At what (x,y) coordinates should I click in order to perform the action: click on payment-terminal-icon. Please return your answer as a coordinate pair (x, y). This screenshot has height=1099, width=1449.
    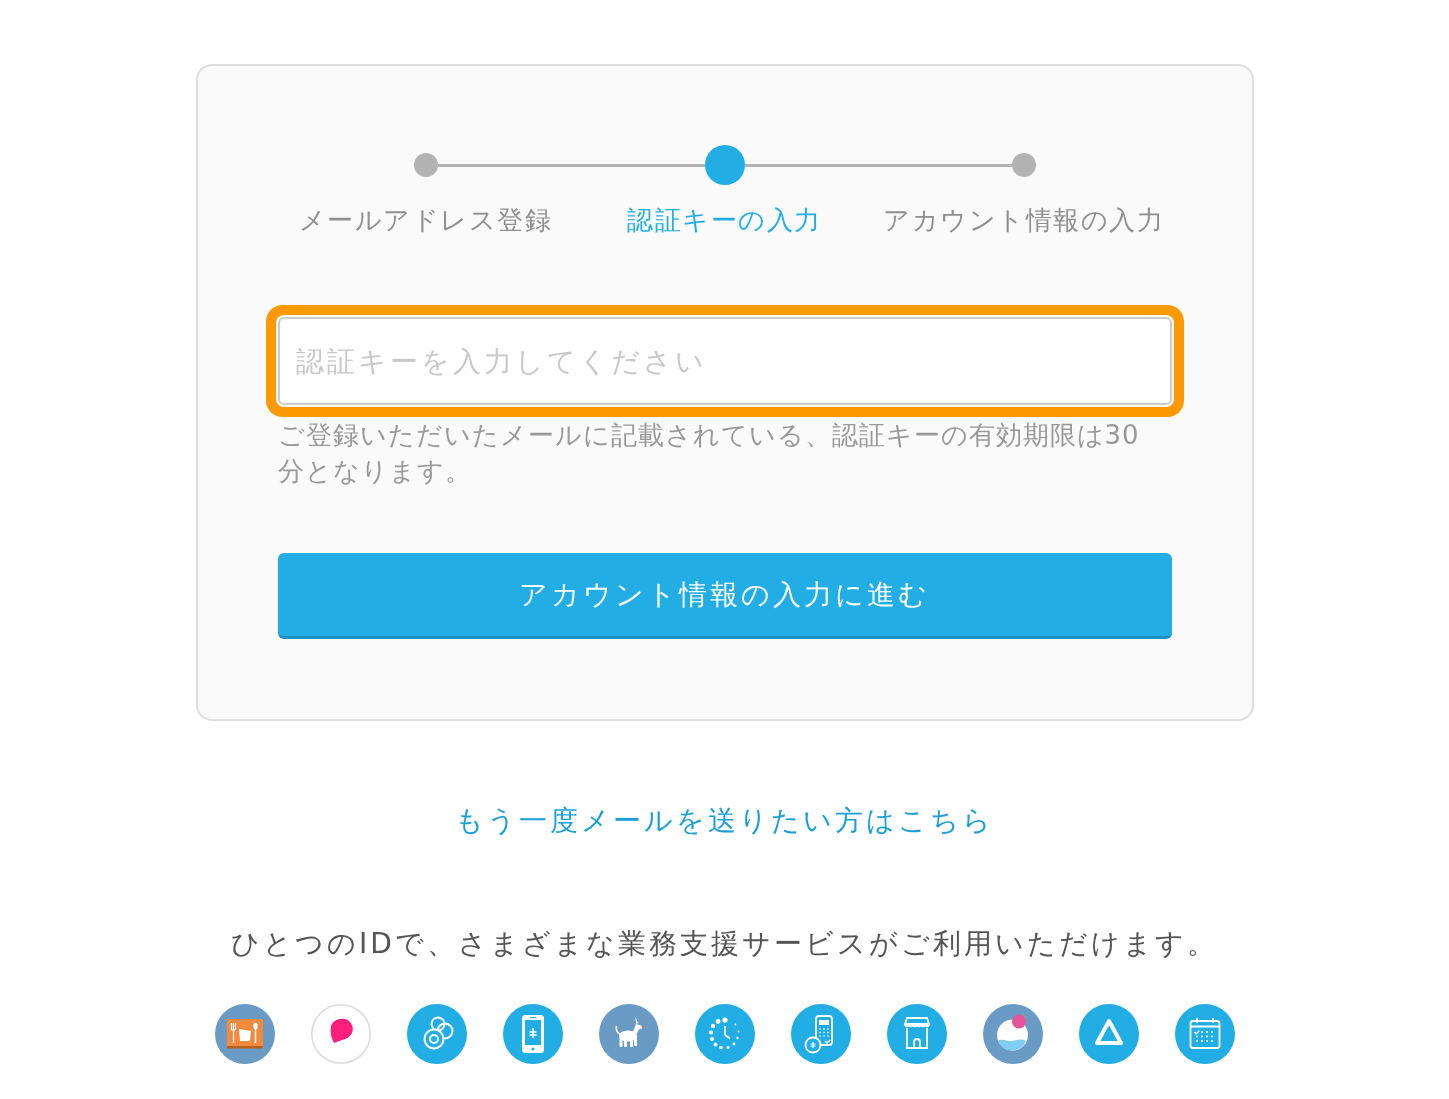
    Looking at the image, I should click on (820, 1034).